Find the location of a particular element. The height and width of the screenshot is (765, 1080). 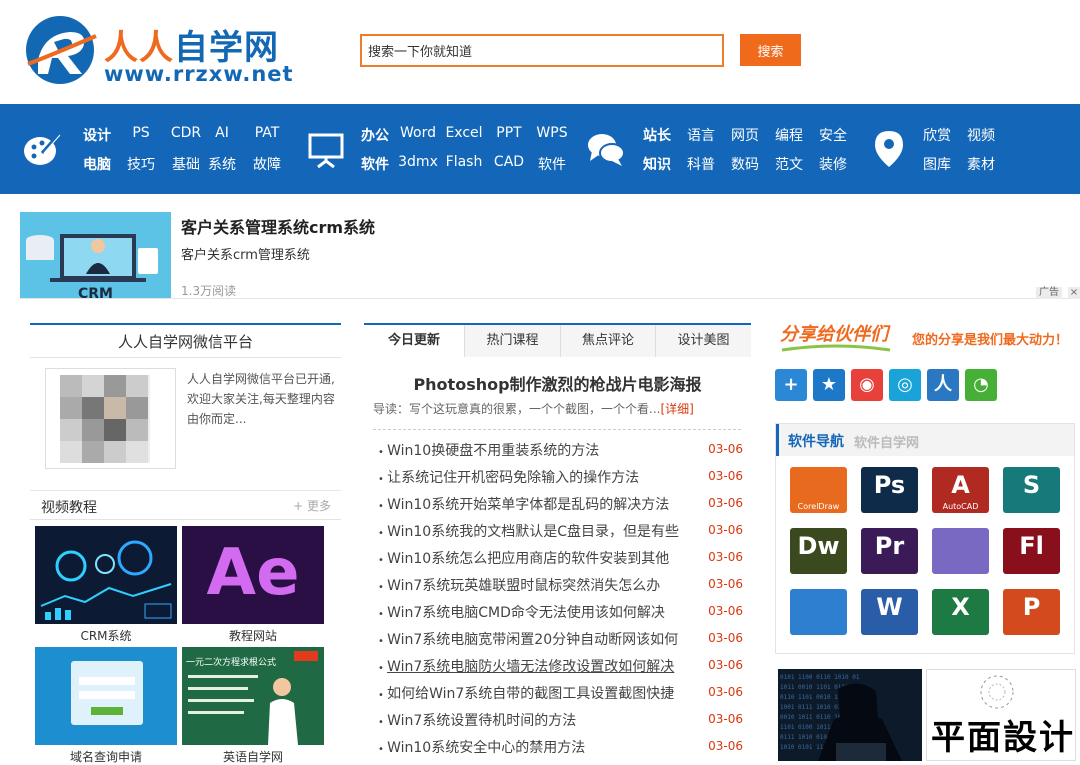

news-item: • Win10换硬盘不用重装系统的方法 03-06 is located at coordinates (560, 453).